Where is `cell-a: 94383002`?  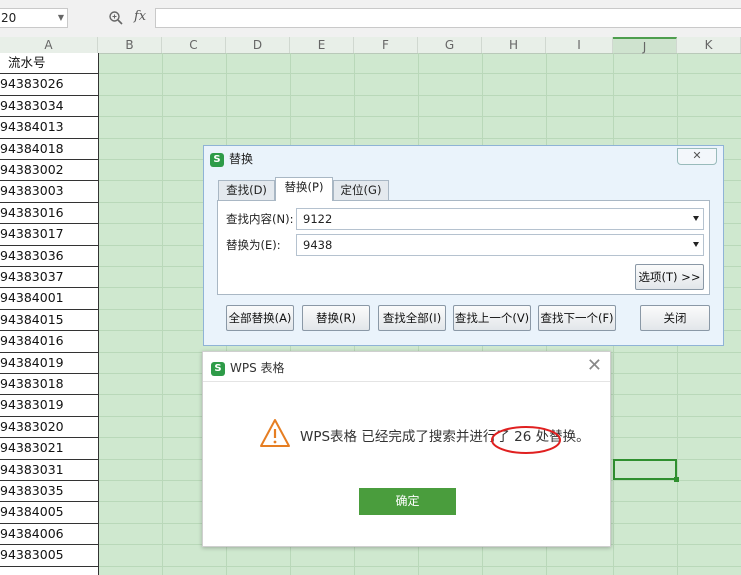
cell-a: 94383002 is located at coordinates (49, 171).